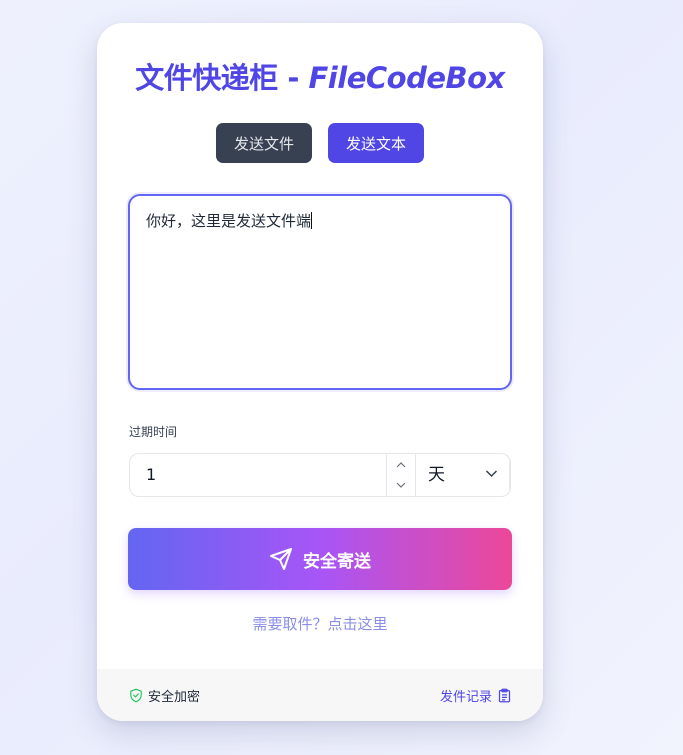 This screenshot has height=755, width=683. What do you see at coordinates (264, 143) in the screenshot?
I see `tab-send-file: 发送文件` at bounding box center [264, 143].